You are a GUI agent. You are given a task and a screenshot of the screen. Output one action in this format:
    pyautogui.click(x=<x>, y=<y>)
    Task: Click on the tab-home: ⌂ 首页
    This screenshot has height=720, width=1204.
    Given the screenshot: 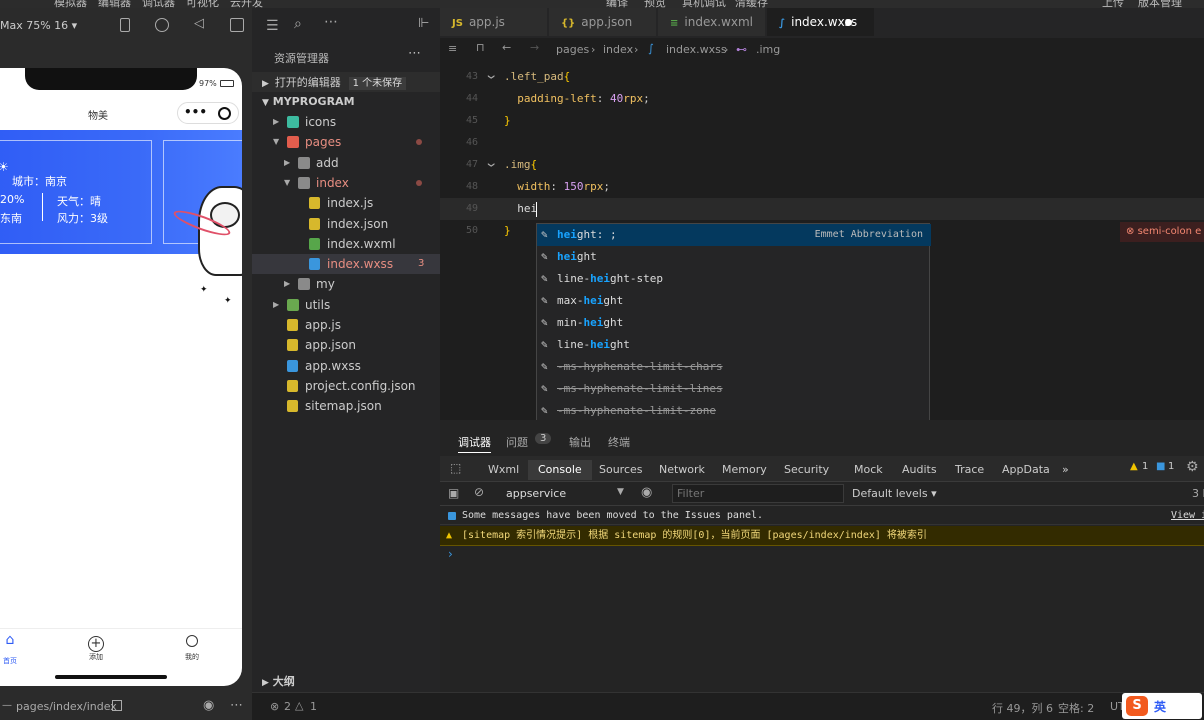 What is the action you would take?
    pyautogui.click(x=13, y=650)
    